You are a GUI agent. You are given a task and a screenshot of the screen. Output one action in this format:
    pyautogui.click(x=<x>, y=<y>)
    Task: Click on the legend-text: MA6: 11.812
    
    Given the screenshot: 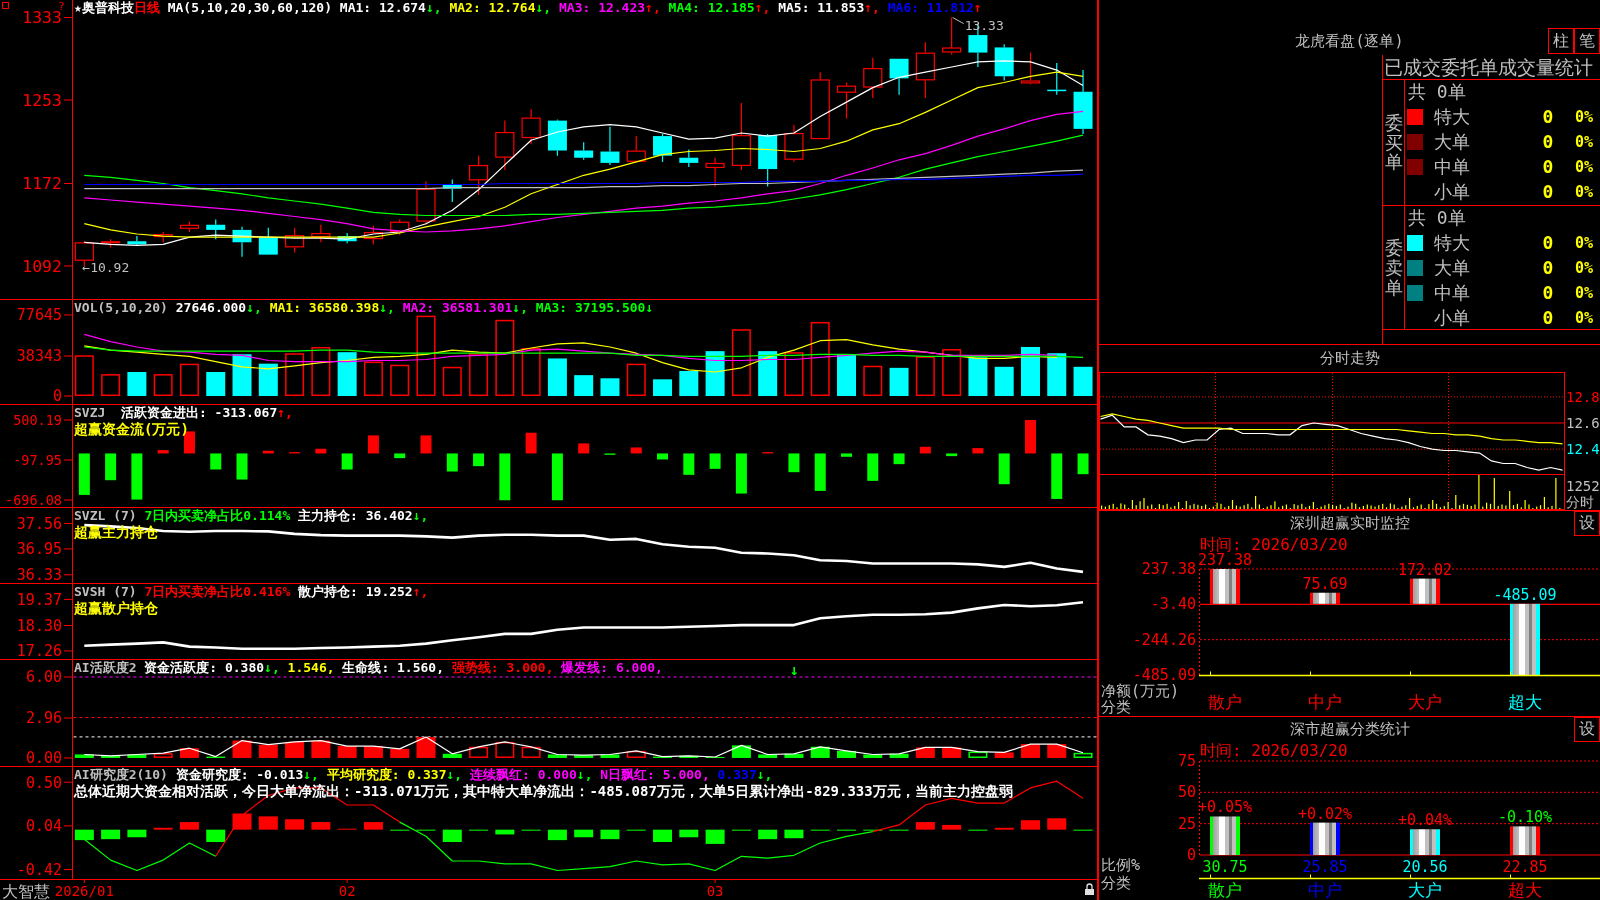 What is the action you would take?
    pyautogui.click(x=930, y=7)
    